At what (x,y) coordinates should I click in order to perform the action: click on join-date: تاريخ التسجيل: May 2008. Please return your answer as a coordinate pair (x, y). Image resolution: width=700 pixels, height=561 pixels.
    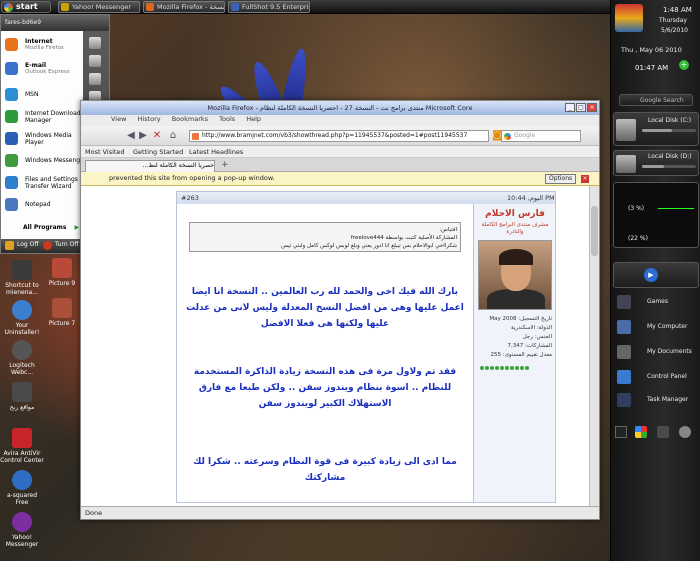
    Looking at the image, I should click on (520, 319).